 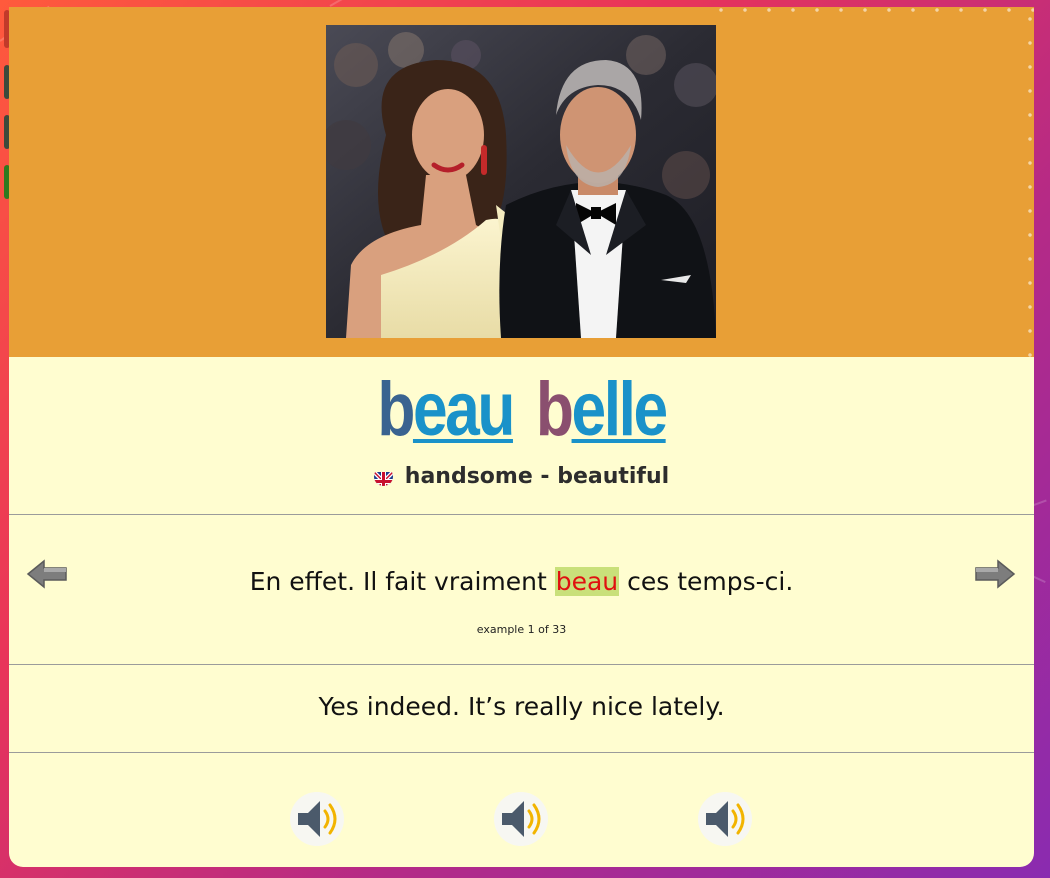 What do you see at coordinates (587, 581) in the screenshot?
I see `example-highlighted-word: beau` at bounding box center [587, 581].